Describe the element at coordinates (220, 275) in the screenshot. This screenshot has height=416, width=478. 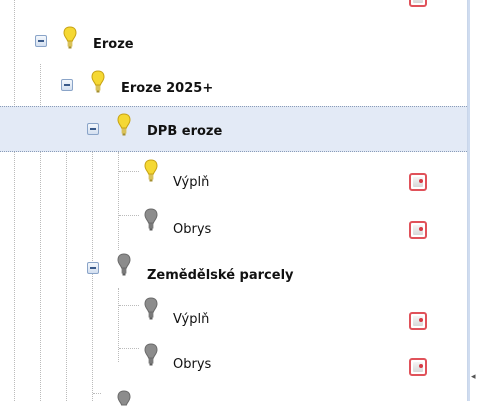
I see `node-label: Zemědělské parcely` at that location.